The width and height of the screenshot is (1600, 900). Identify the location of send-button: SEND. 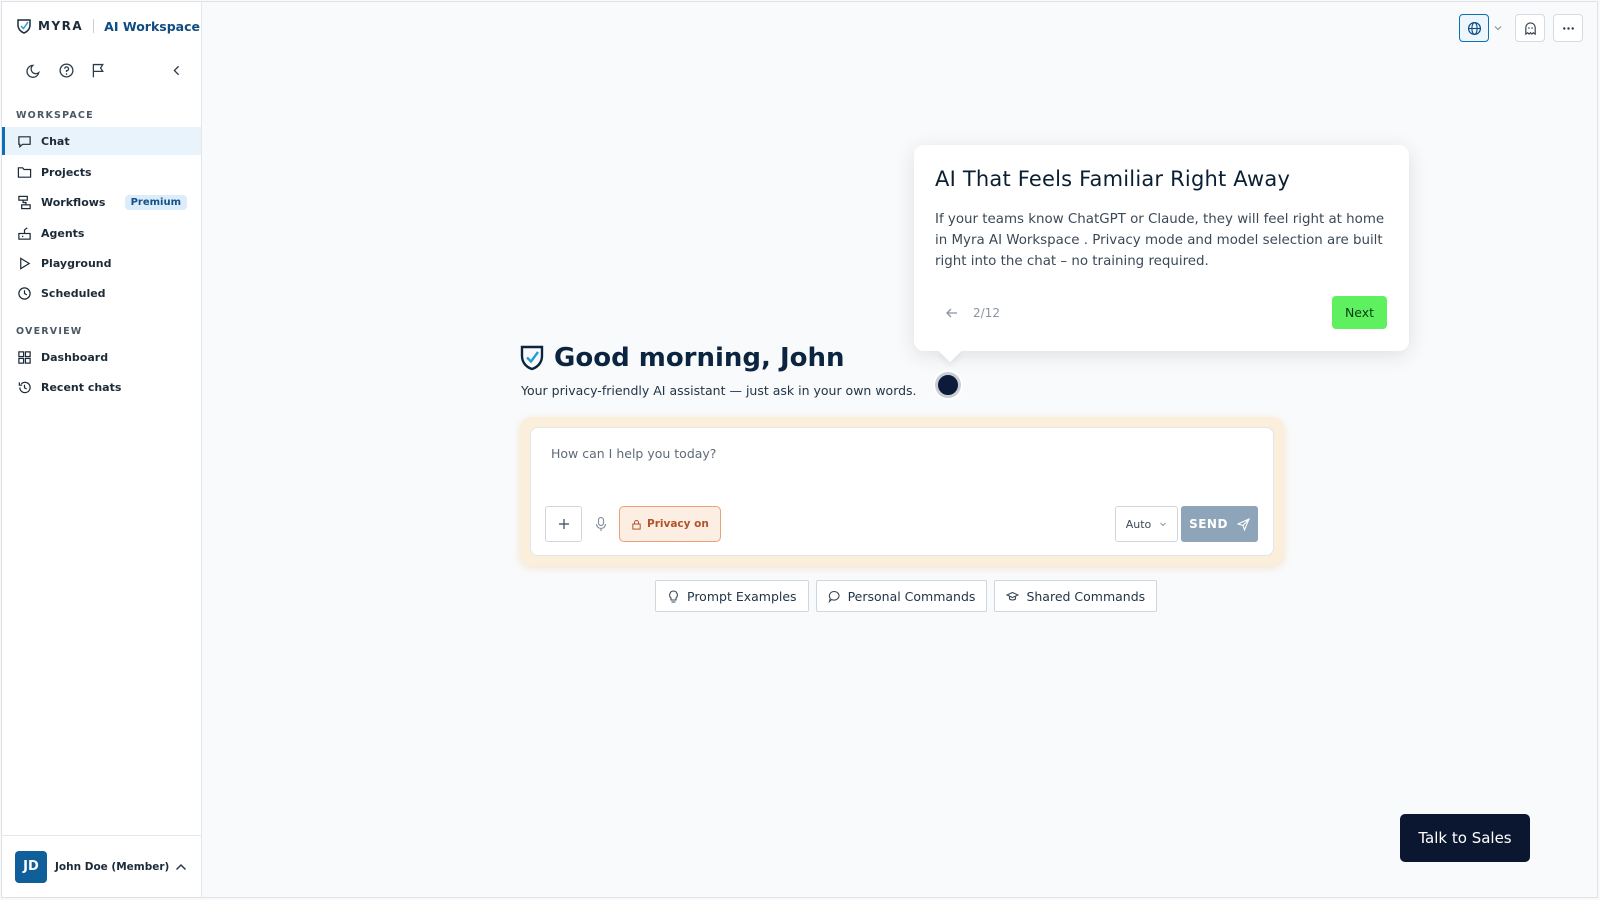
(1219, 524).